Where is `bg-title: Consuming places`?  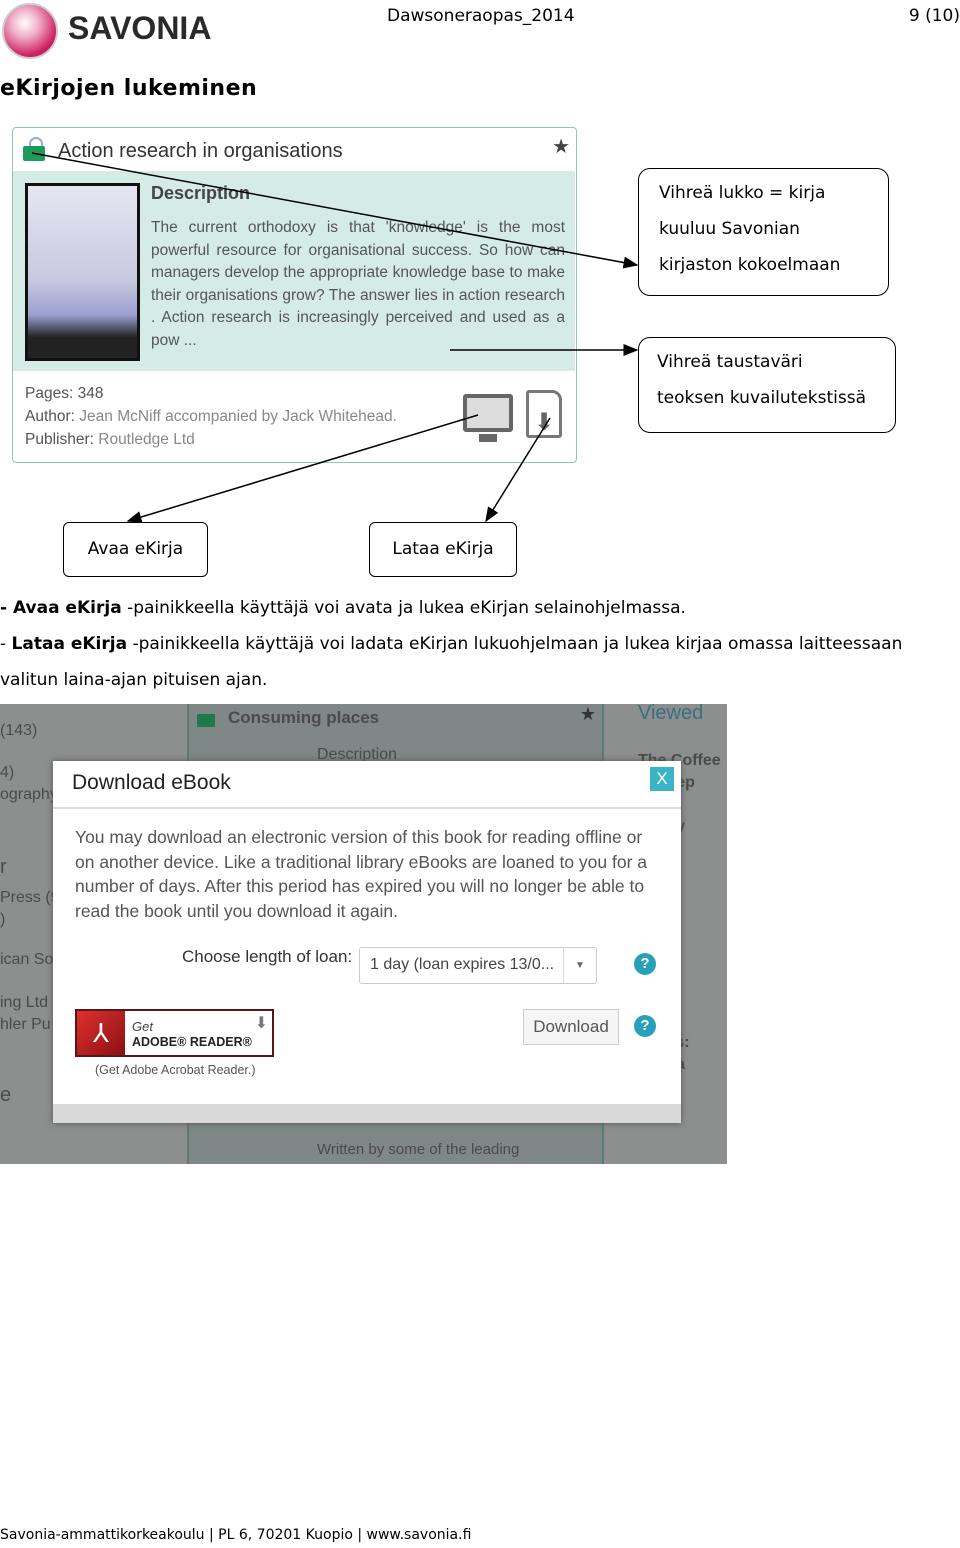
bg-title: Consuming places is located at coordinates (304, 717).